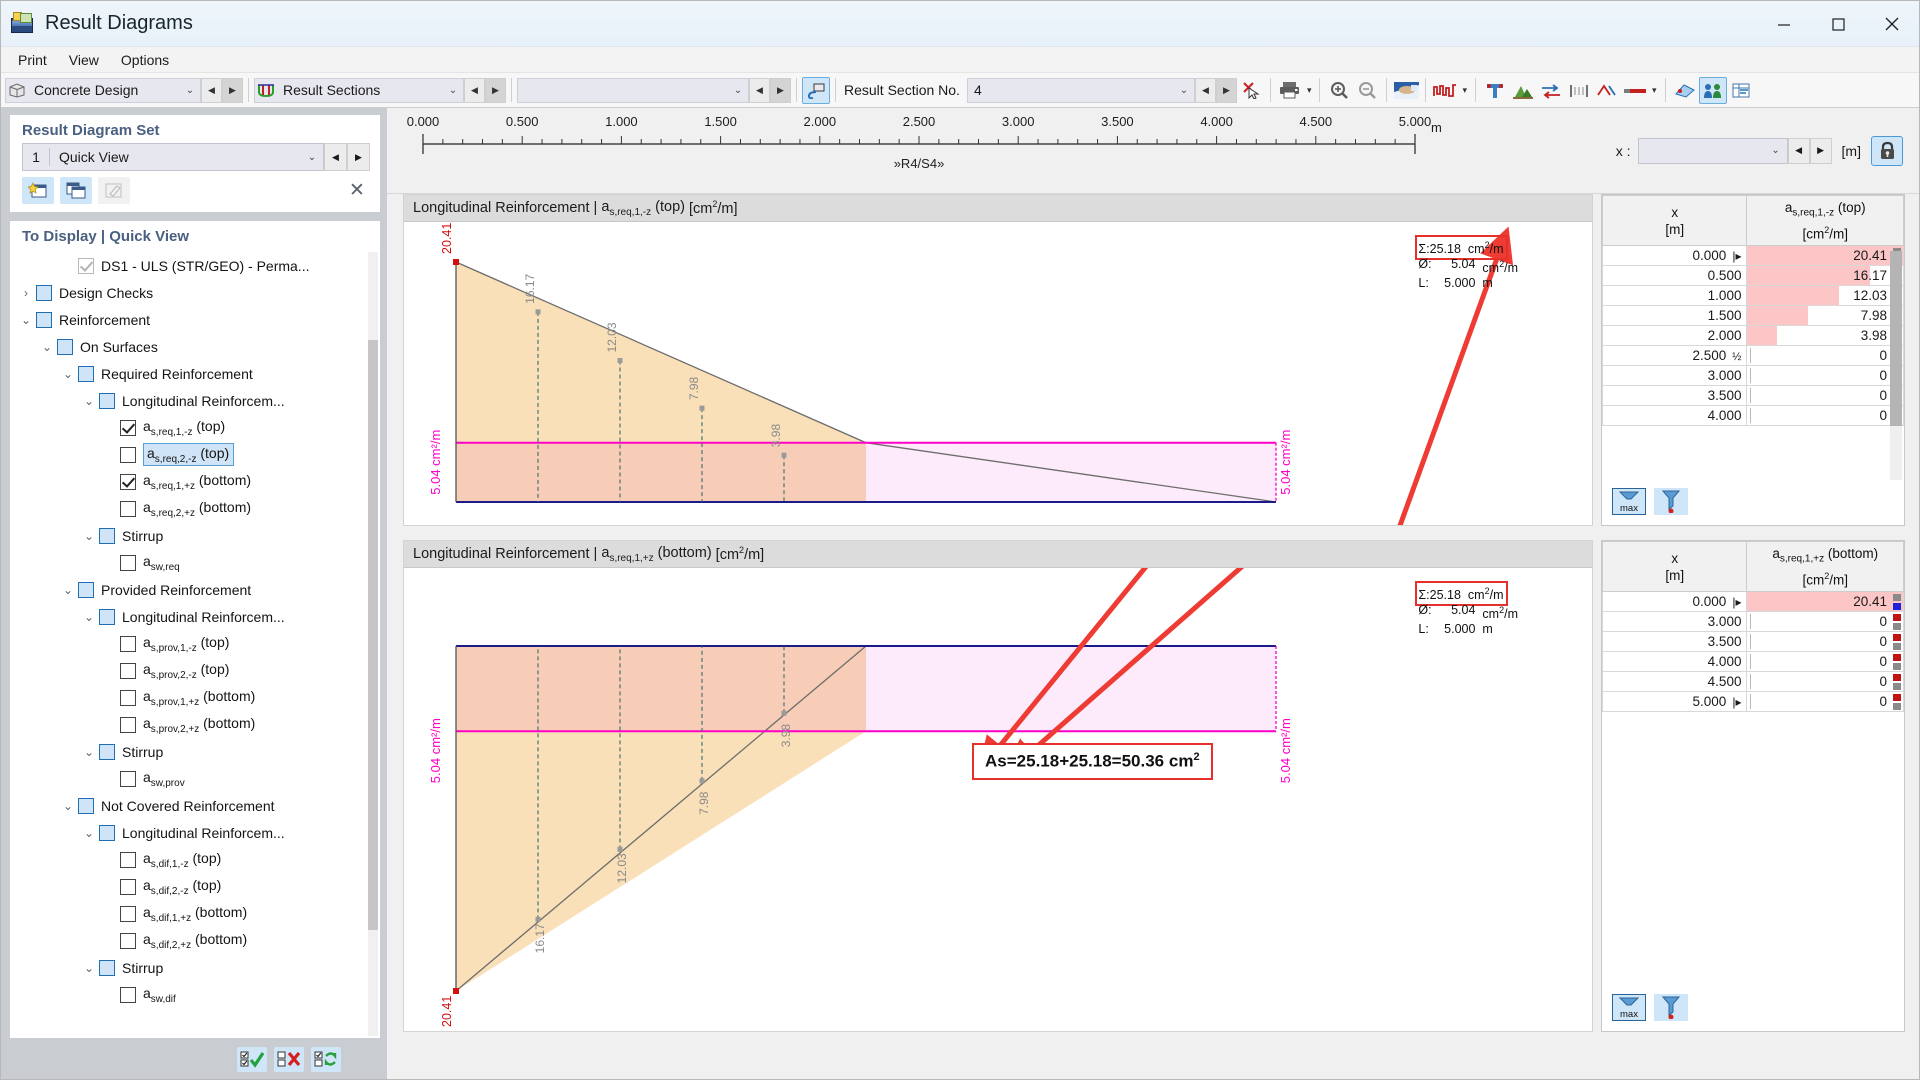  What do you see at coordinates (195, 427) in the screenshot?
I see `tree-item: ›as,req,1,-z (top)` at bounding box center [195, 427].